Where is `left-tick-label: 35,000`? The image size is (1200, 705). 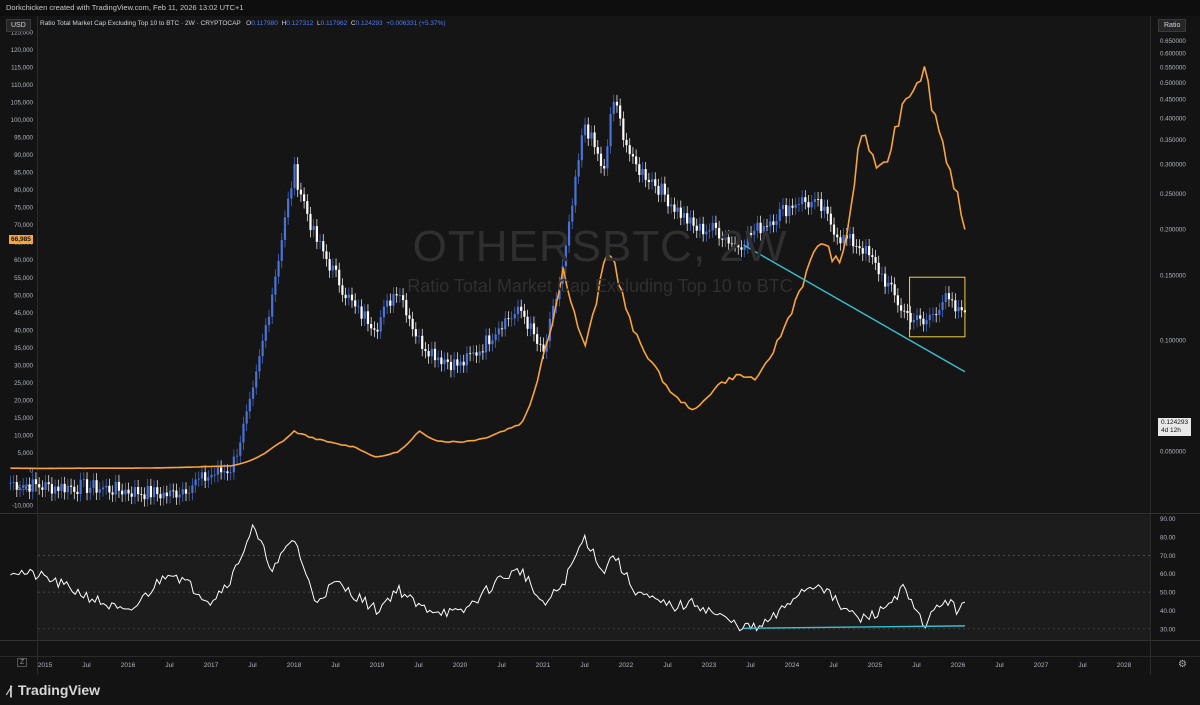 left-tick-label: 35,000 is located at coordinates (23, 348).